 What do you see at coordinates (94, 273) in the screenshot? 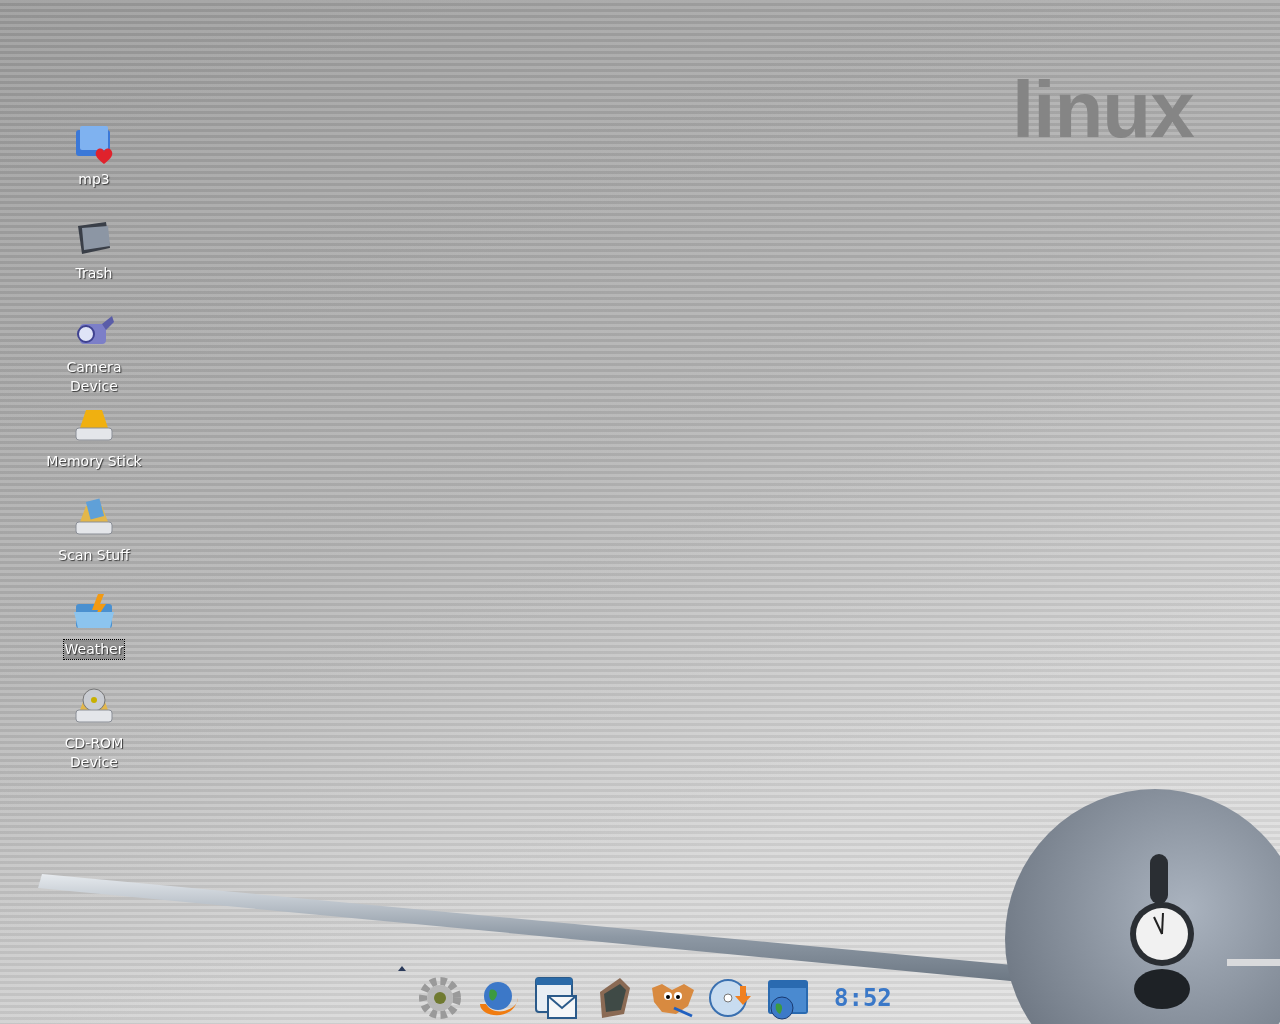
I see `desktop-icon-label: Trash` at bounding box center [94, 273].